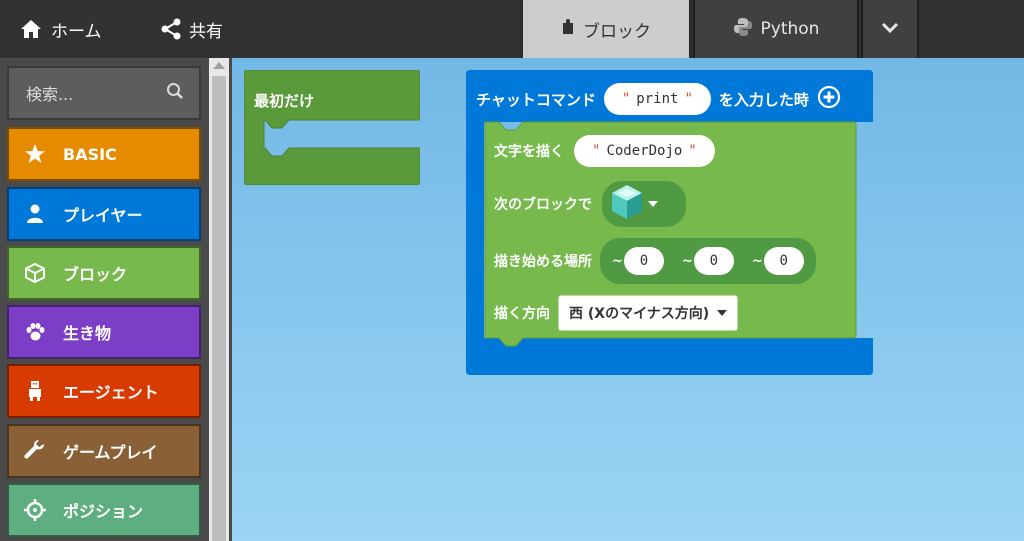 Image resolution: width=1024 pixels, height=541 pixels. What do you see at coordinates (35, 451) in the screenshot?
I see `wrench-icon` at bounding box center [35, 451].